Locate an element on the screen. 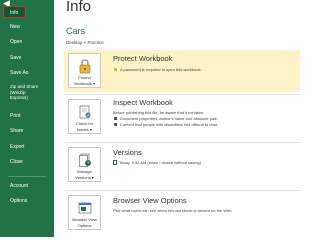  sidebar-item-label: Options is located at coordinates (19, 201).